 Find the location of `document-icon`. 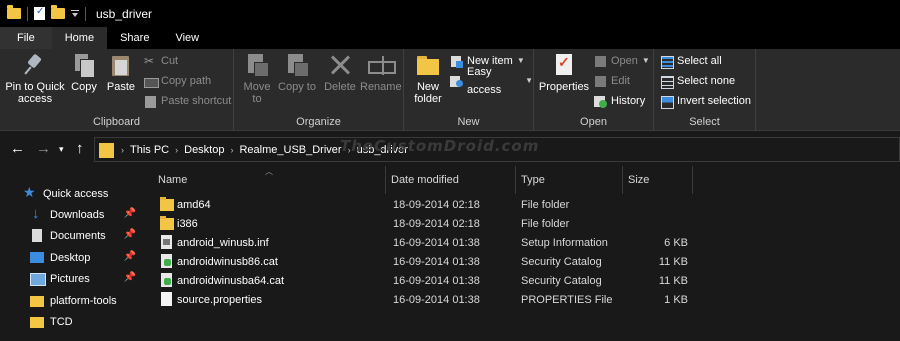

document-icon is located at coordinates (166, 299).